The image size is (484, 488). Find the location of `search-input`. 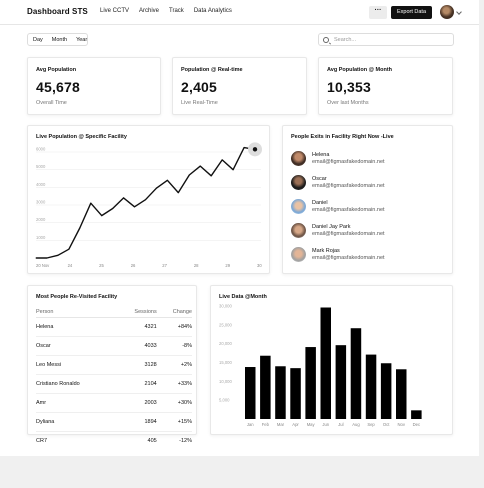

search-input is located at coordinates (391, 40).